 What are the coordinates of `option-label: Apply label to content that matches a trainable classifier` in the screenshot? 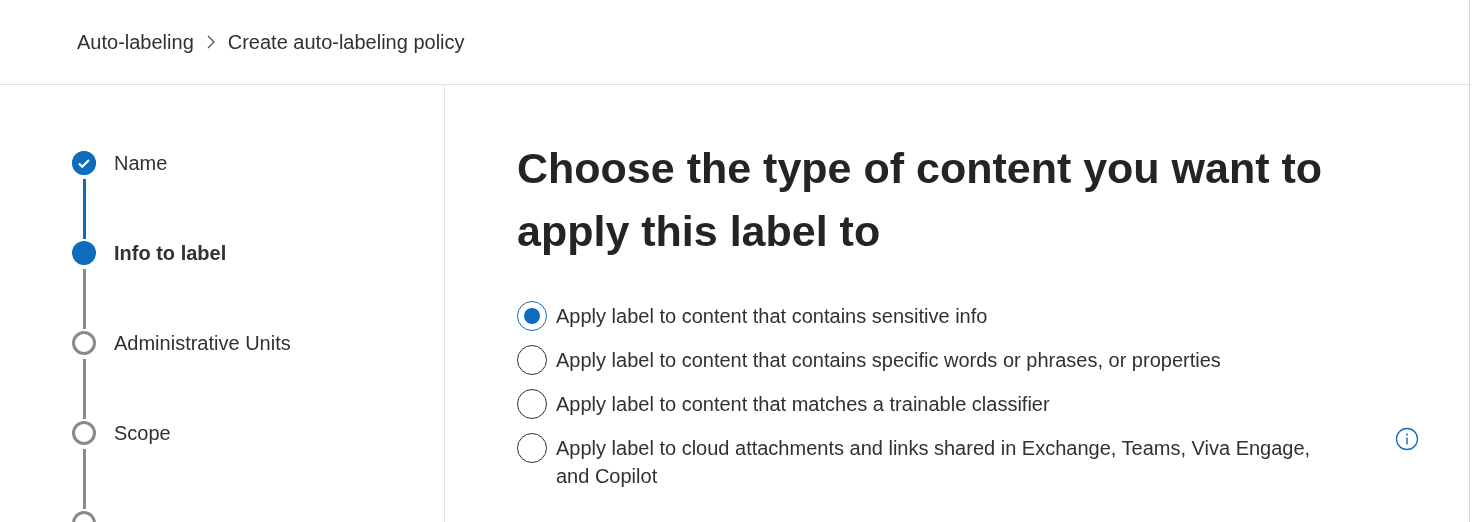 It's located at (803, 403).